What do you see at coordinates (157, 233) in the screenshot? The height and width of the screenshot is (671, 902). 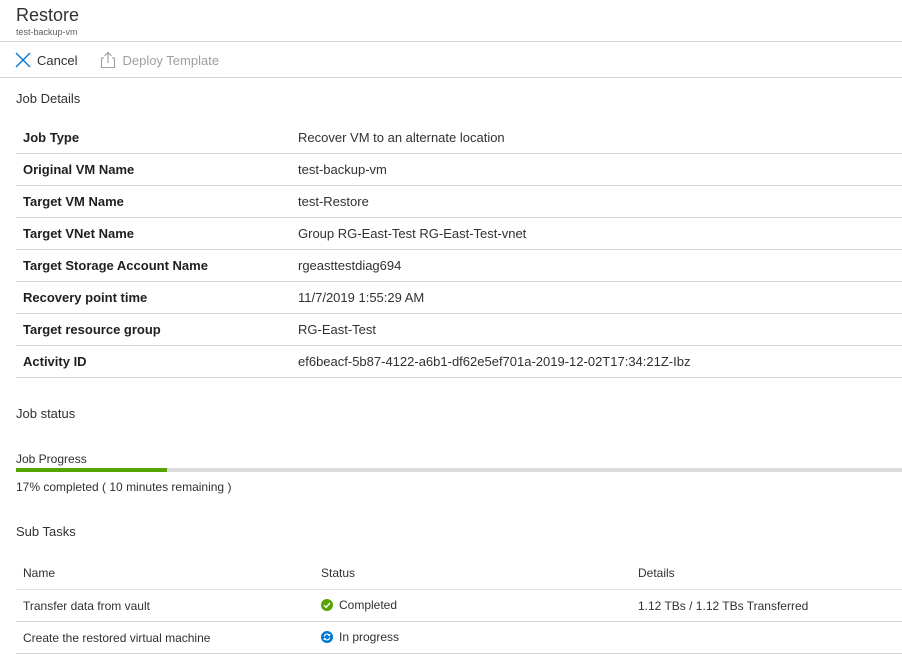 I see `job-detail-key: Target VNet Name` at bounding box center [157, 233].